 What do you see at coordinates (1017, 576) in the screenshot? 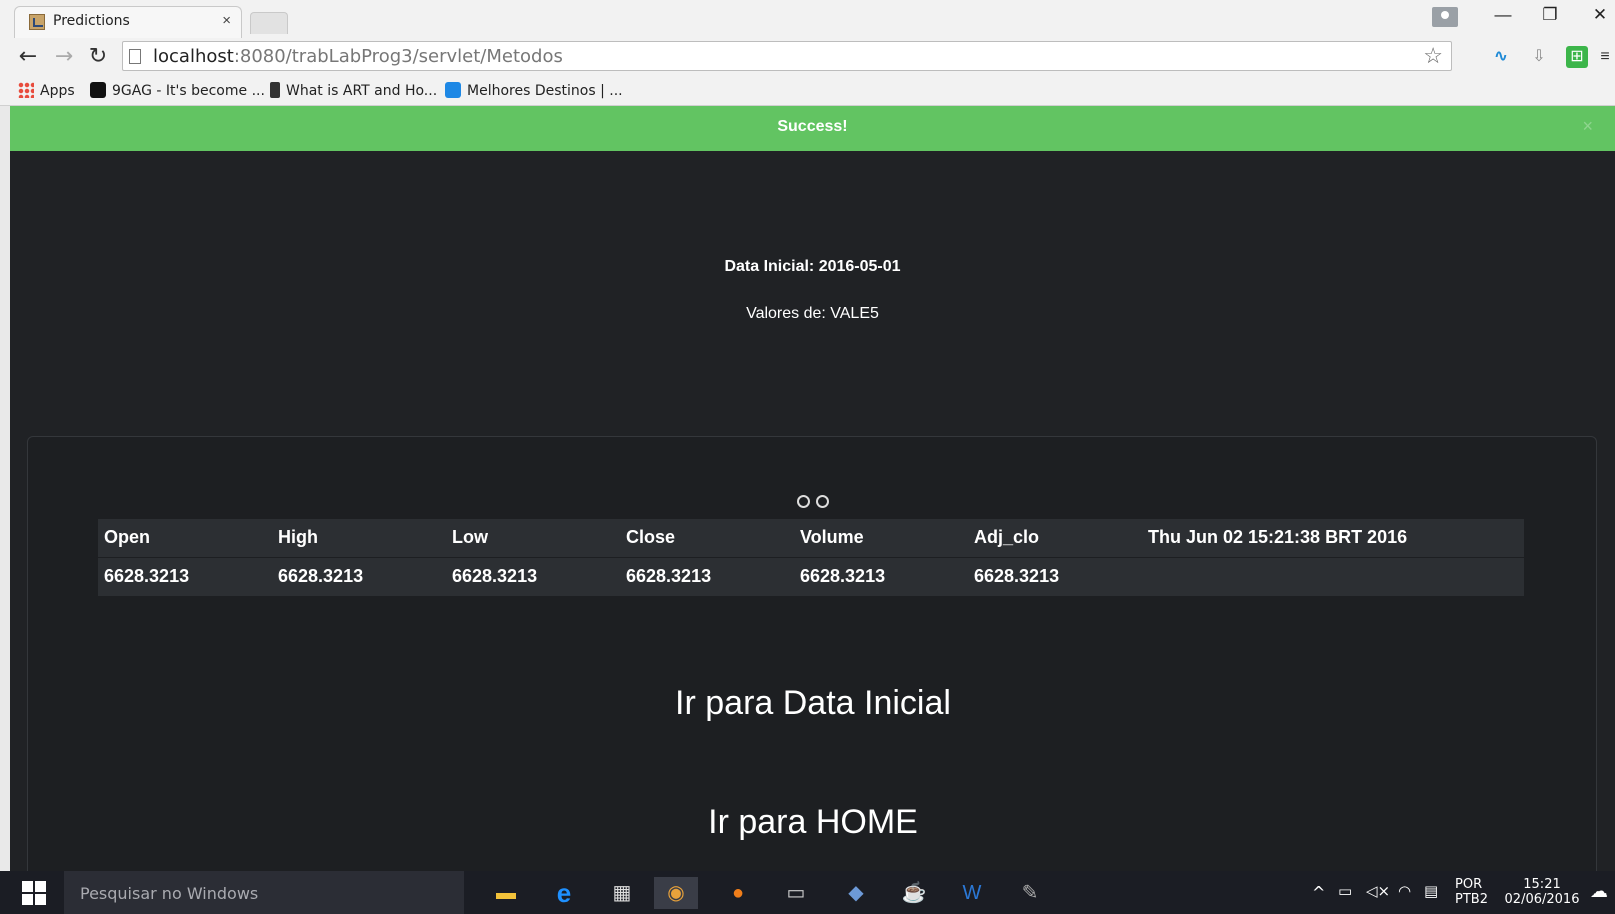
I see `cell-adj-close: 6628.3213` at bounding box center [1017, 576].